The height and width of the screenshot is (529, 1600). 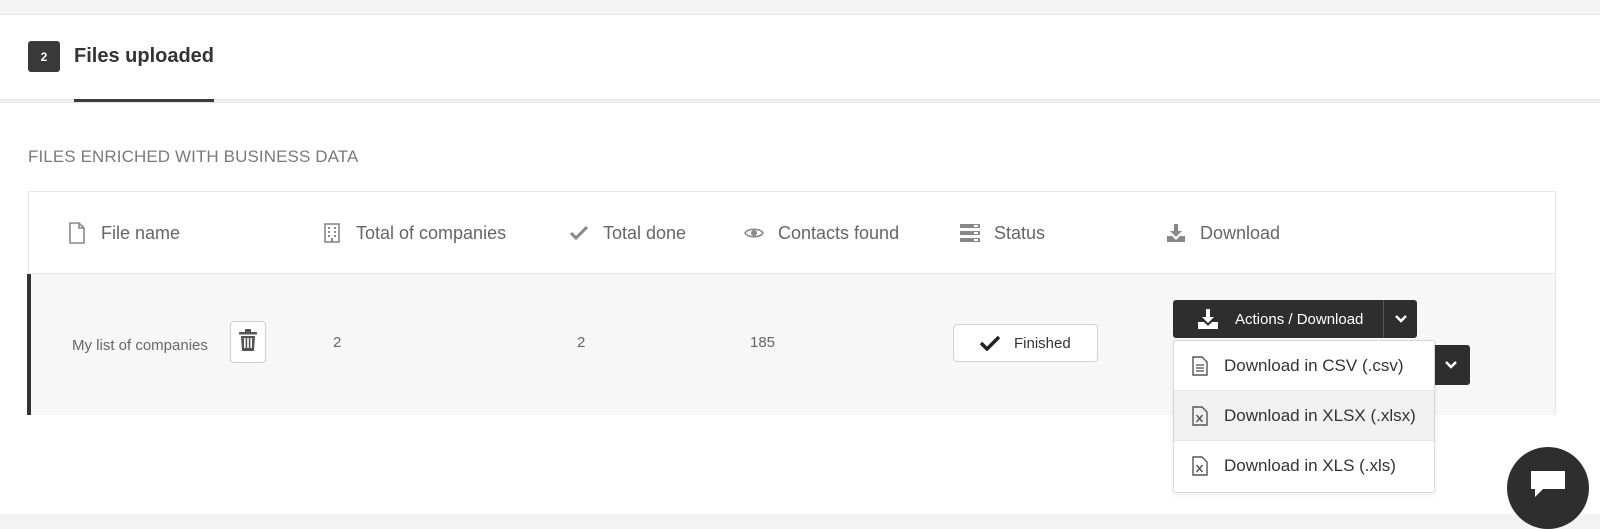 I want to click on column-status: Status, so click(x=1001, y=233).